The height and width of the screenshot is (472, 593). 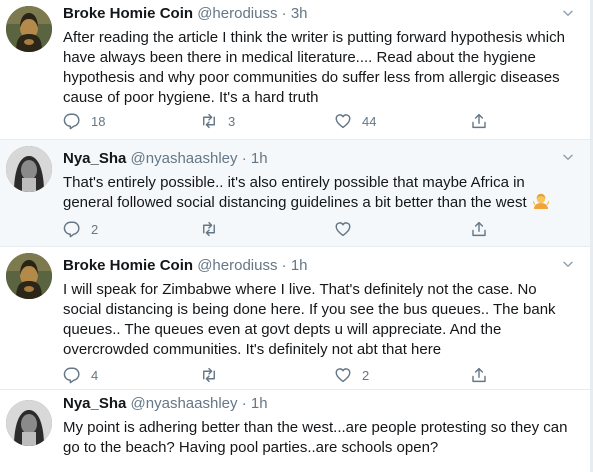 What do you see at coordinates (366, 375) in the screenshot?
I see `like-count: 2` at bounding box center [366, 375].